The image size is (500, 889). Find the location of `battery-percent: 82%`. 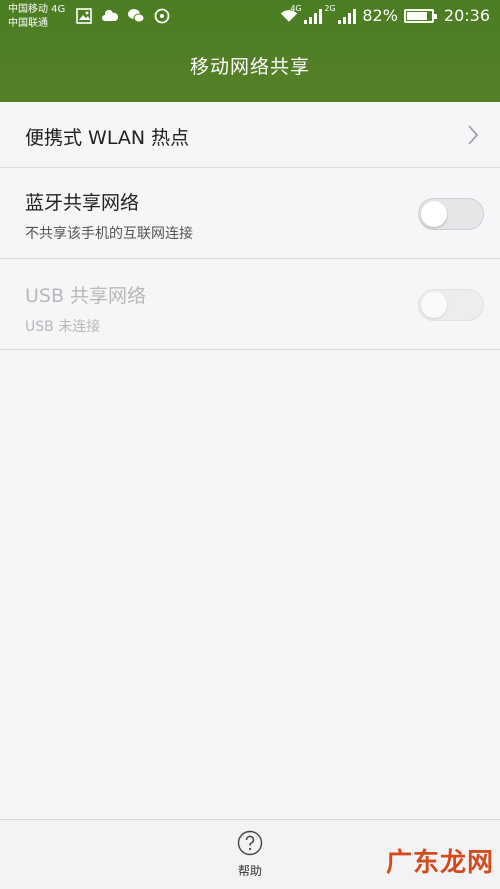

battery-percent: 82% is located at coordinates (380, 15).